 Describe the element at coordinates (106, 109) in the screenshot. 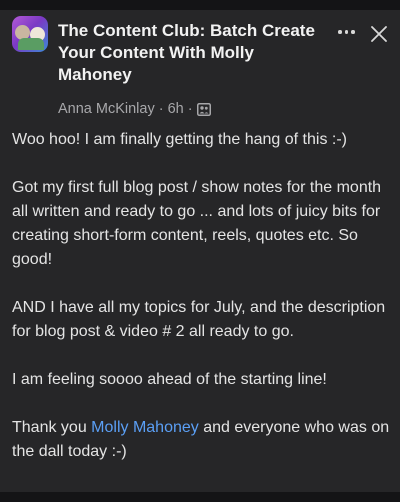

I see `author-name: Anna McKinlay` at that location.